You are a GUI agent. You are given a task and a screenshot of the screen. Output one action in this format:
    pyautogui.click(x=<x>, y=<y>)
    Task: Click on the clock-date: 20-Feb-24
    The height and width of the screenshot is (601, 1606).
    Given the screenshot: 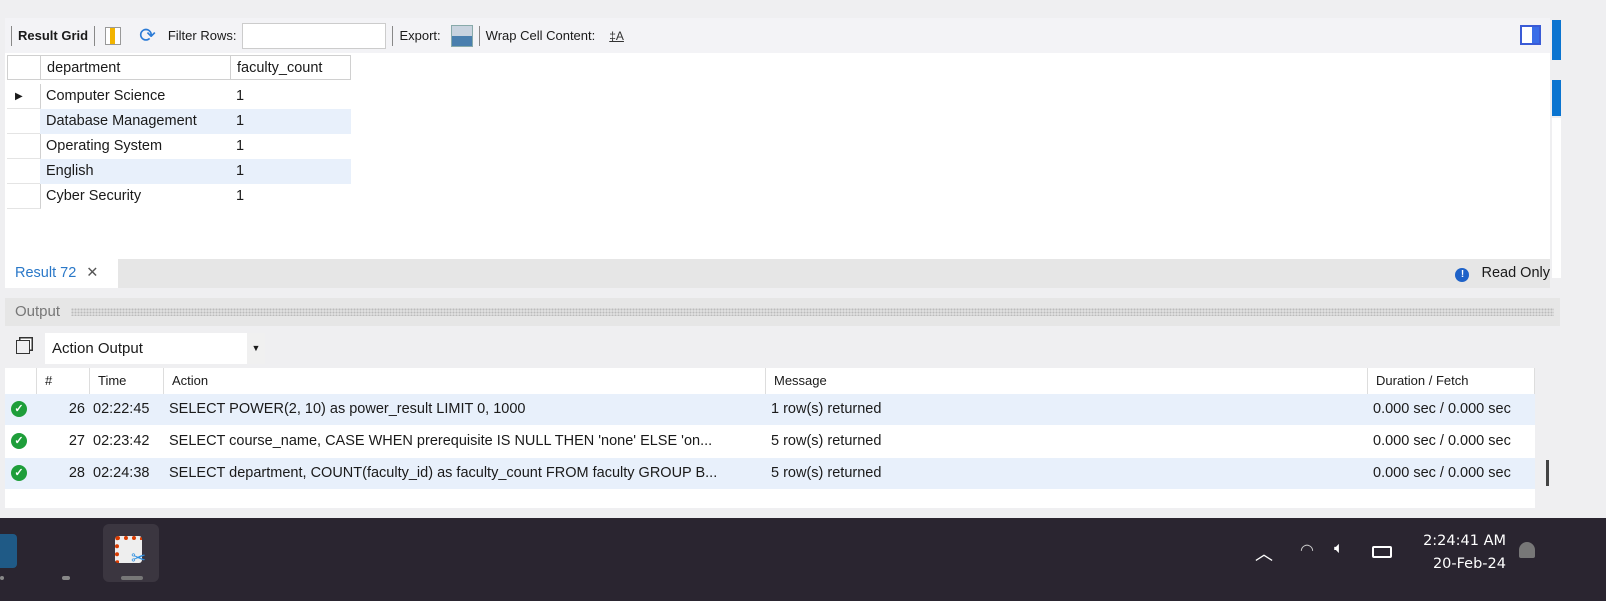 What is the action you would take?
    pyautogui.click(x=1469, y=564)
    